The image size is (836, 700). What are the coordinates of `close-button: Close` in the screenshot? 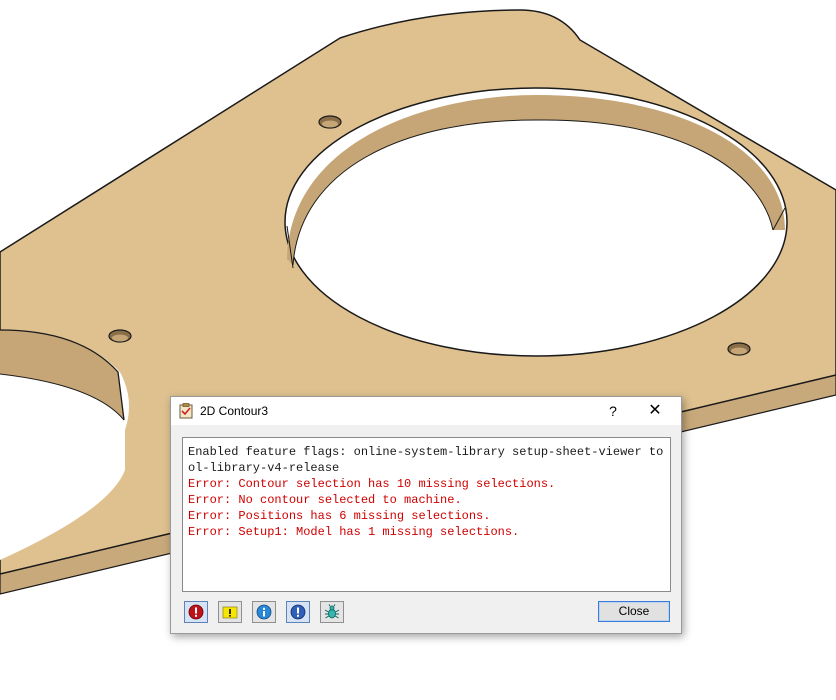 It's located at (634, 611).